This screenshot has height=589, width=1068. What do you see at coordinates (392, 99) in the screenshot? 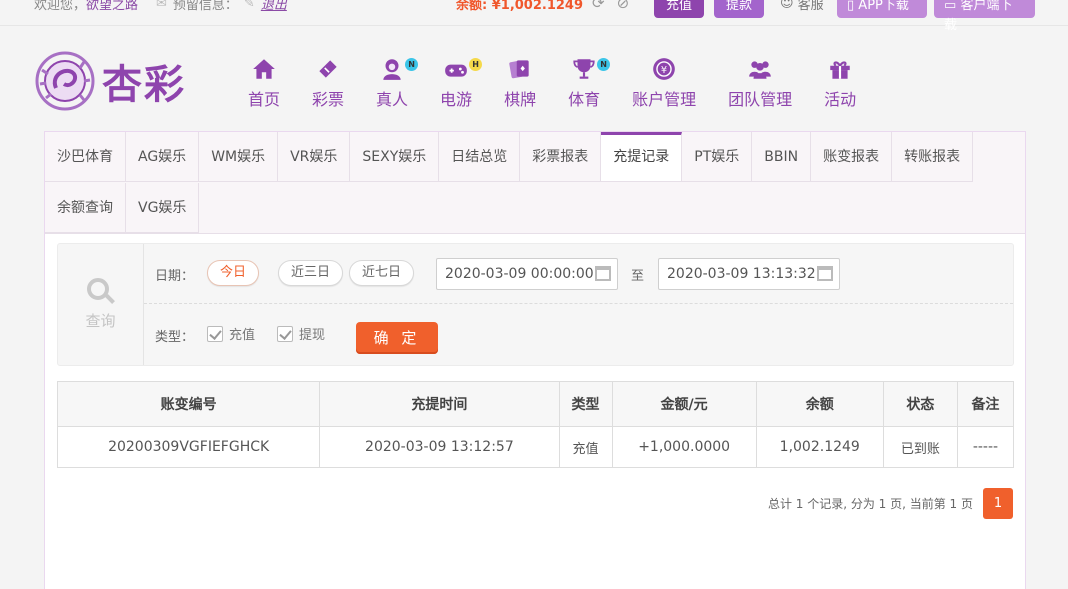
I see `nav-label: 真人` at bounding box center [392, 99].